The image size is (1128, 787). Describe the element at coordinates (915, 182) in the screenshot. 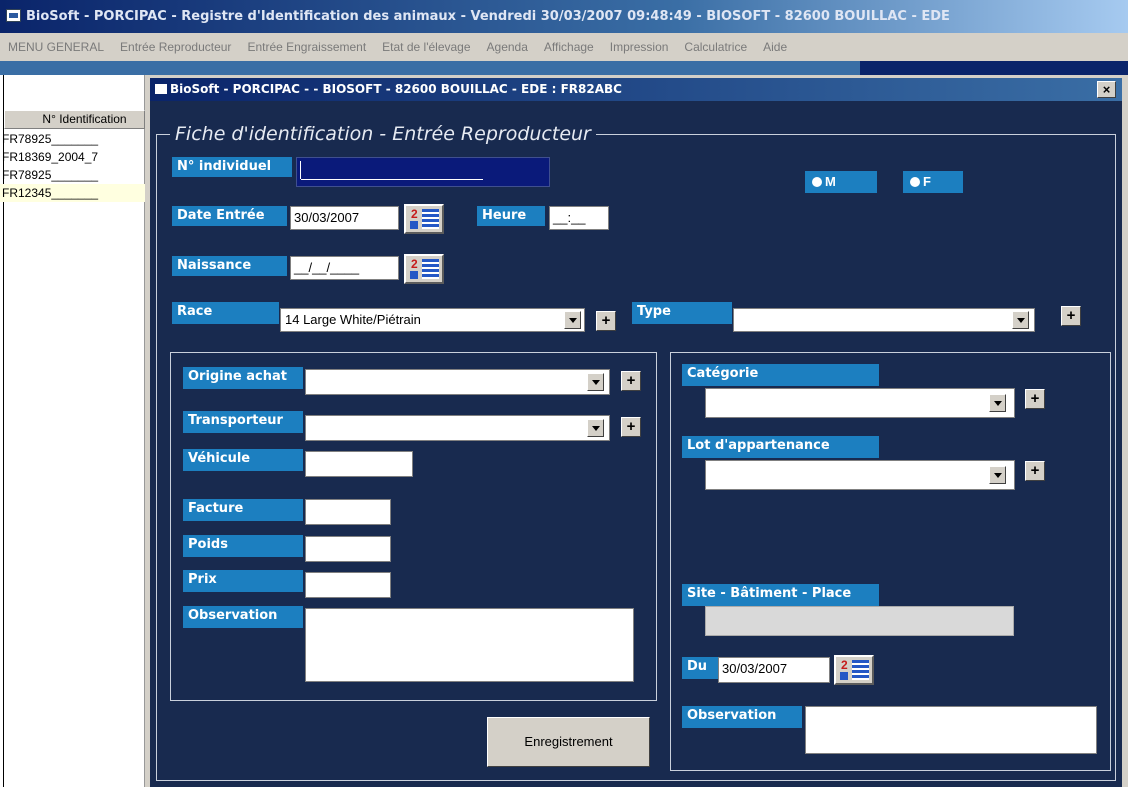

I see `sex-f-radio` at that location.